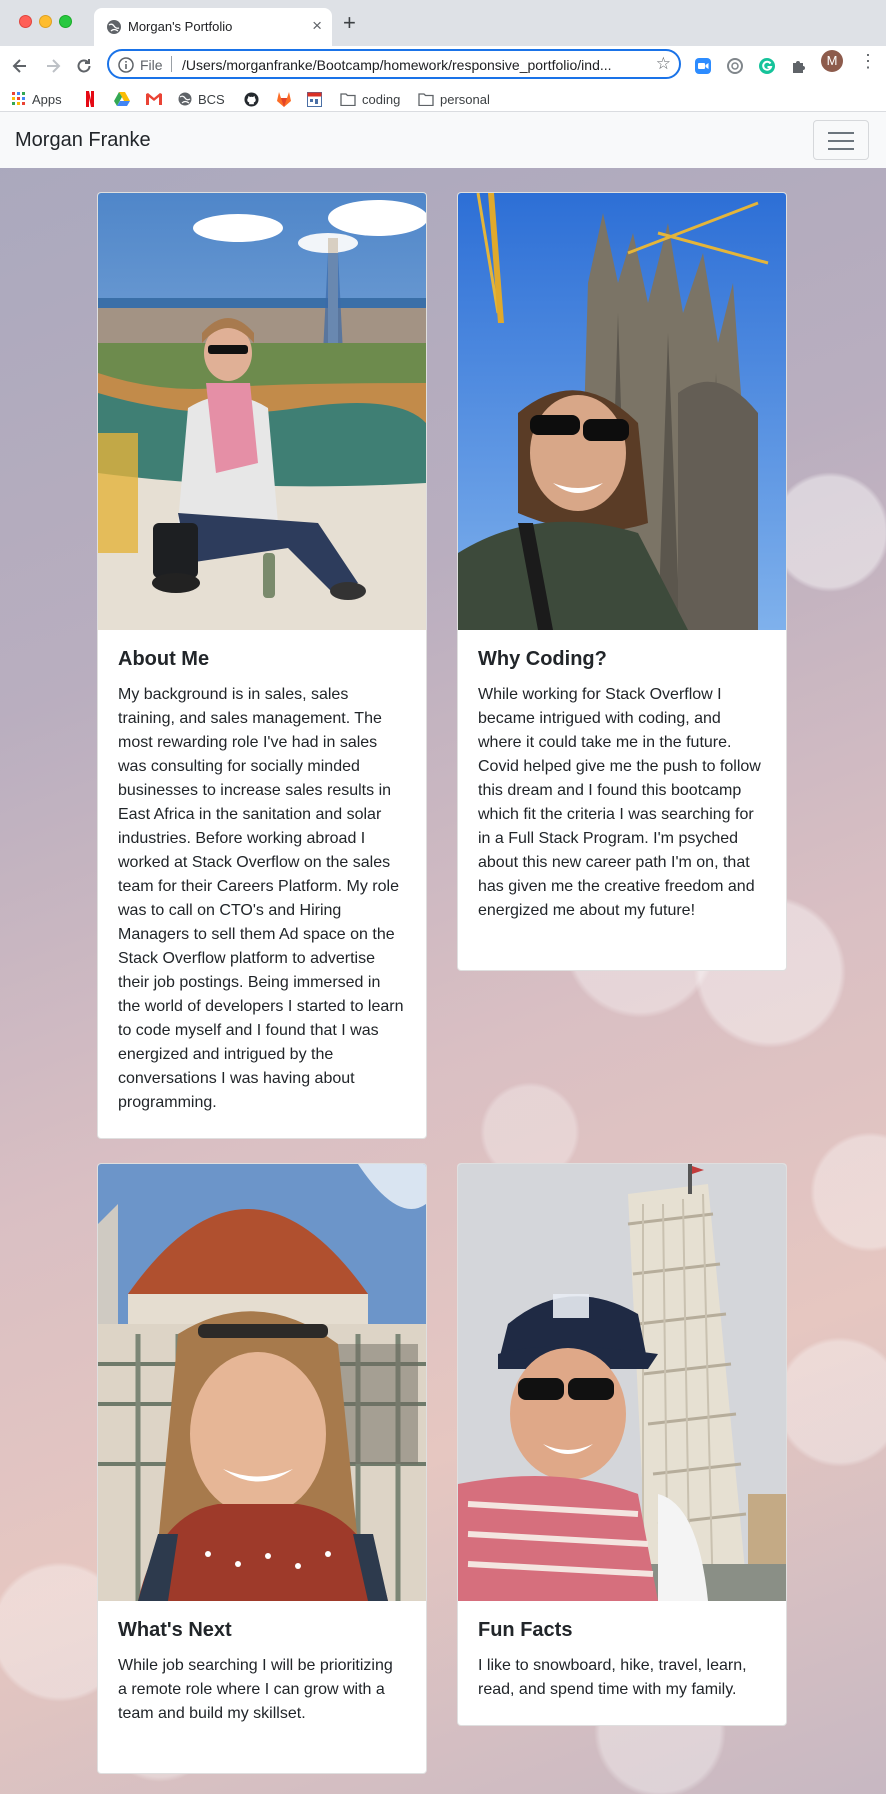 The width and height of the screenshot is (886, 1794). Describe the element at coordinates (164, 659) in the screenshot. I see `card-title: About Me` at that location.